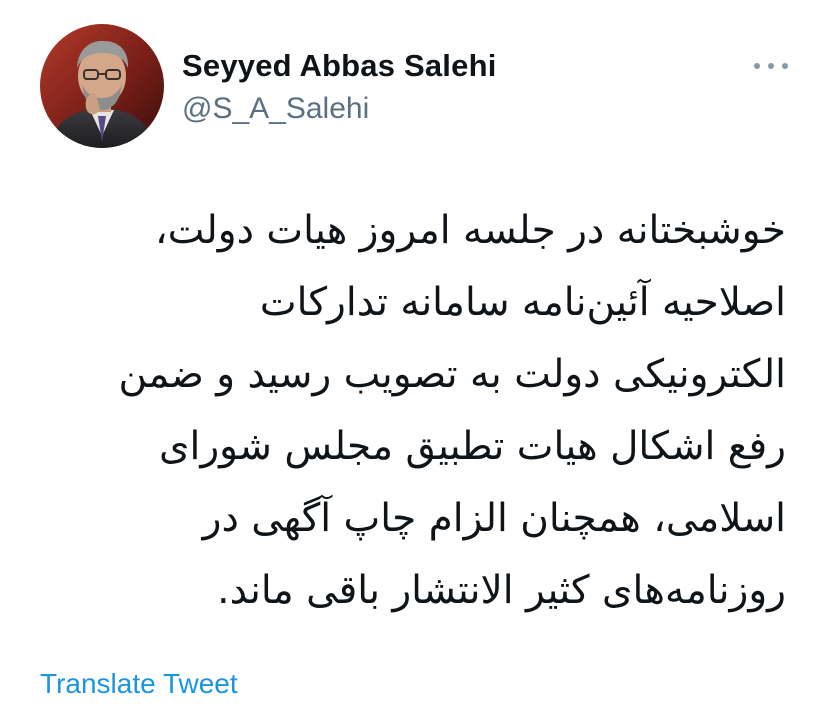  I want to click on profile-photo-icon, so click(102, 86).